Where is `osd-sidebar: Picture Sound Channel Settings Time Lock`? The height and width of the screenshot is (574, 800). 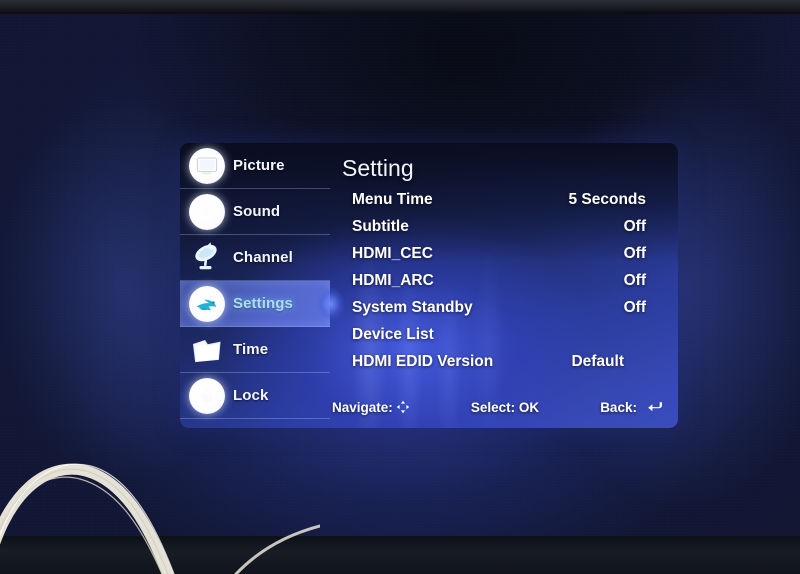
osd-sidebar: Picture Sound Channel Settings Time Lock is located at coordinates (264, 285).